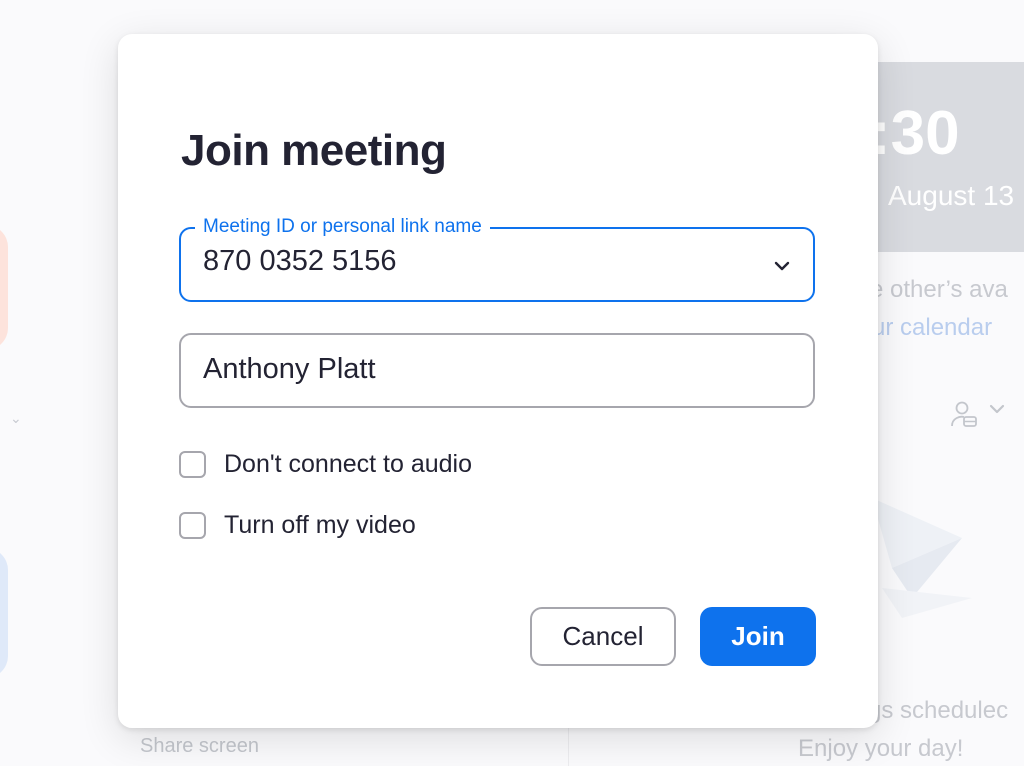 This screenshot has height=766, width=1024. Describe the element at coordinates (4, 287) in the screenshot. I see `new-meeting-tile` at that location.